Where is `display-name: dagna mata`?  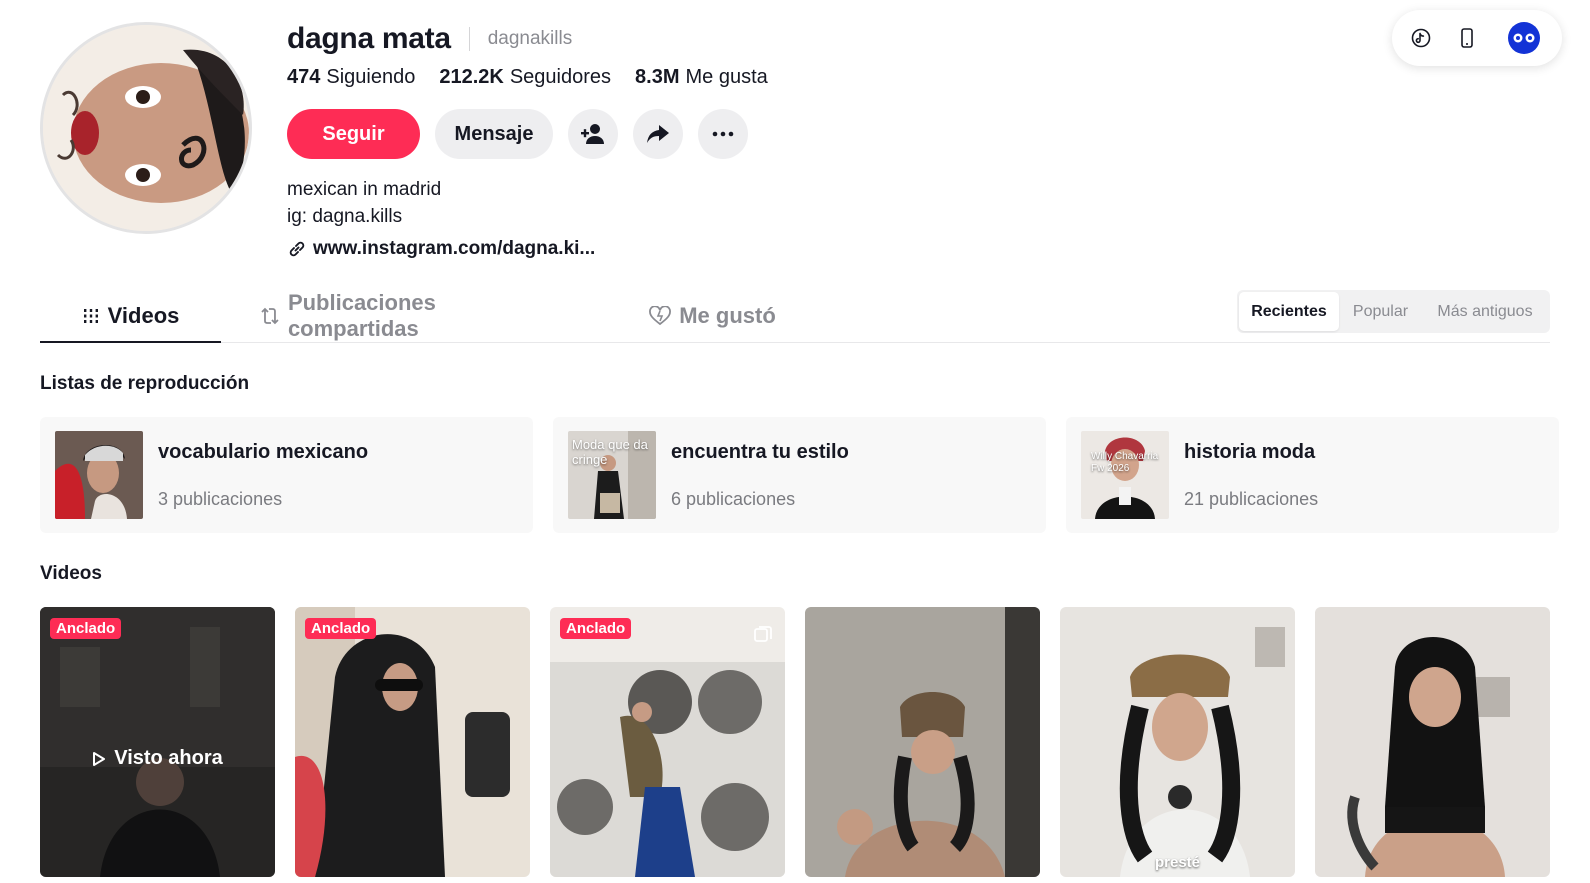
display-name: dagna mata is located at coordinates (369, 38).